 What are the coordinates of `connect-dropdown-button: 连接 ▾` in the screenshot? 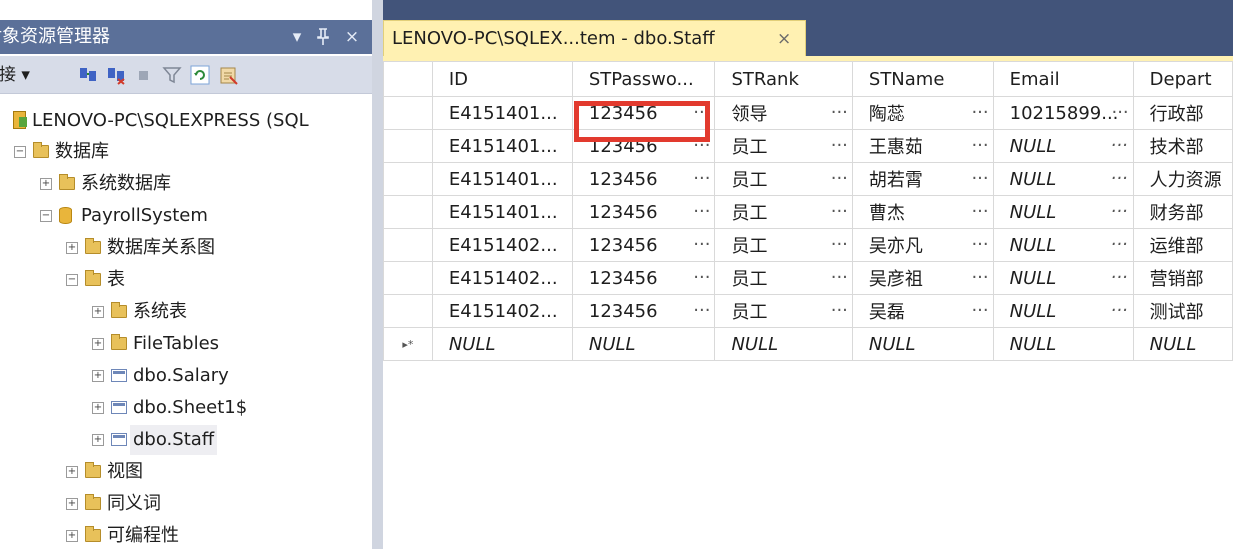 It's located at (15, 75).